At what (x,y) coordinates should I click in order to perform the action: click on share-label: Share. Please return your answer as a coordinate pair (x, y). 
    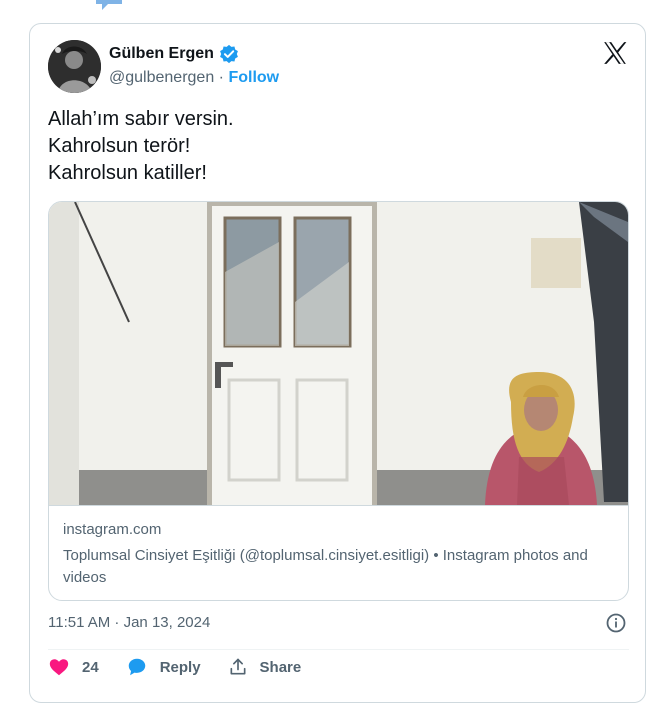
    Looking at the image, I should click on (280, 667).